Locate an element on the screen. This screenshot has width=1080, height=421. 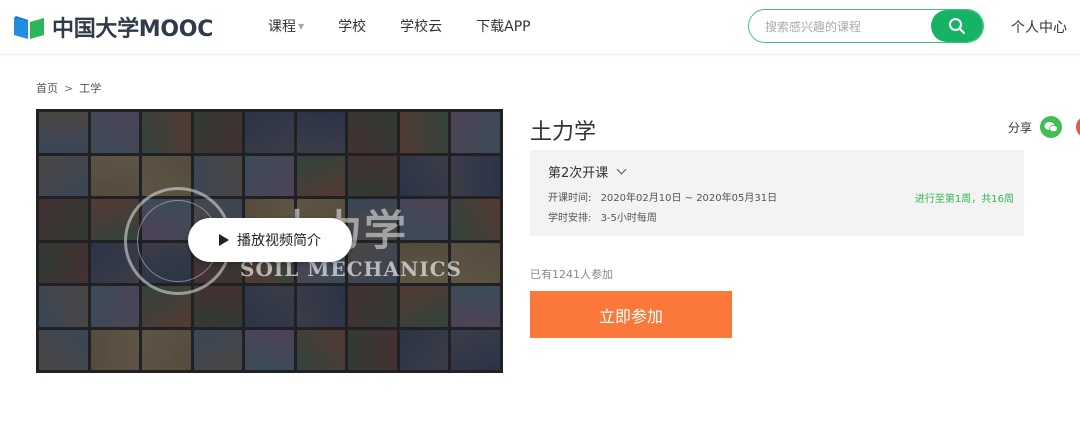
user-center-link: 个人中心 is located at coordinates (1039, 27).